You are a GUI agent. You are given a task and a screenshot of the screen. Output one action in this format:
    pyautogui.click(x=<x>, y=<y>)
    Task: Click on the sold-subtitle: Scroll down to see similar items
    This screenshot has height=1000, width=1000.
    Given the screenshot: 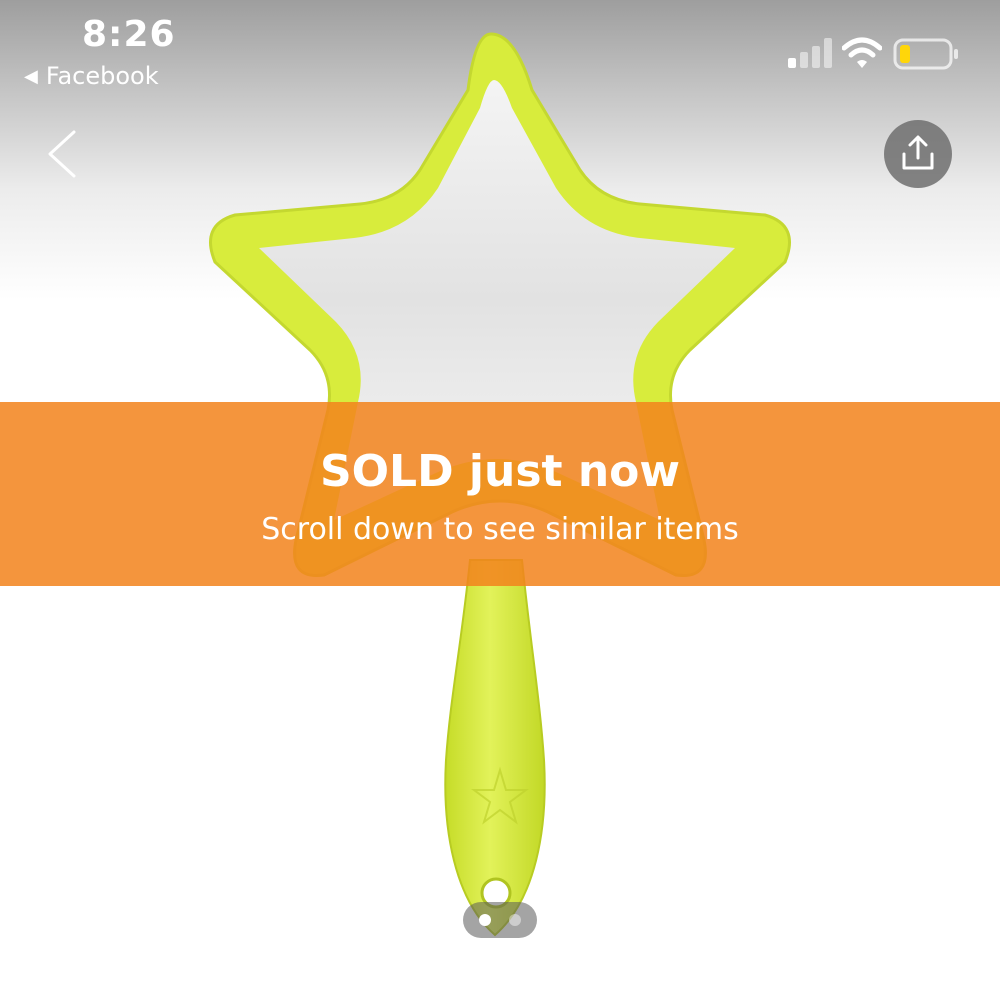 What is the action you would take?
    pyautogui.click(x=500, y=529)
    